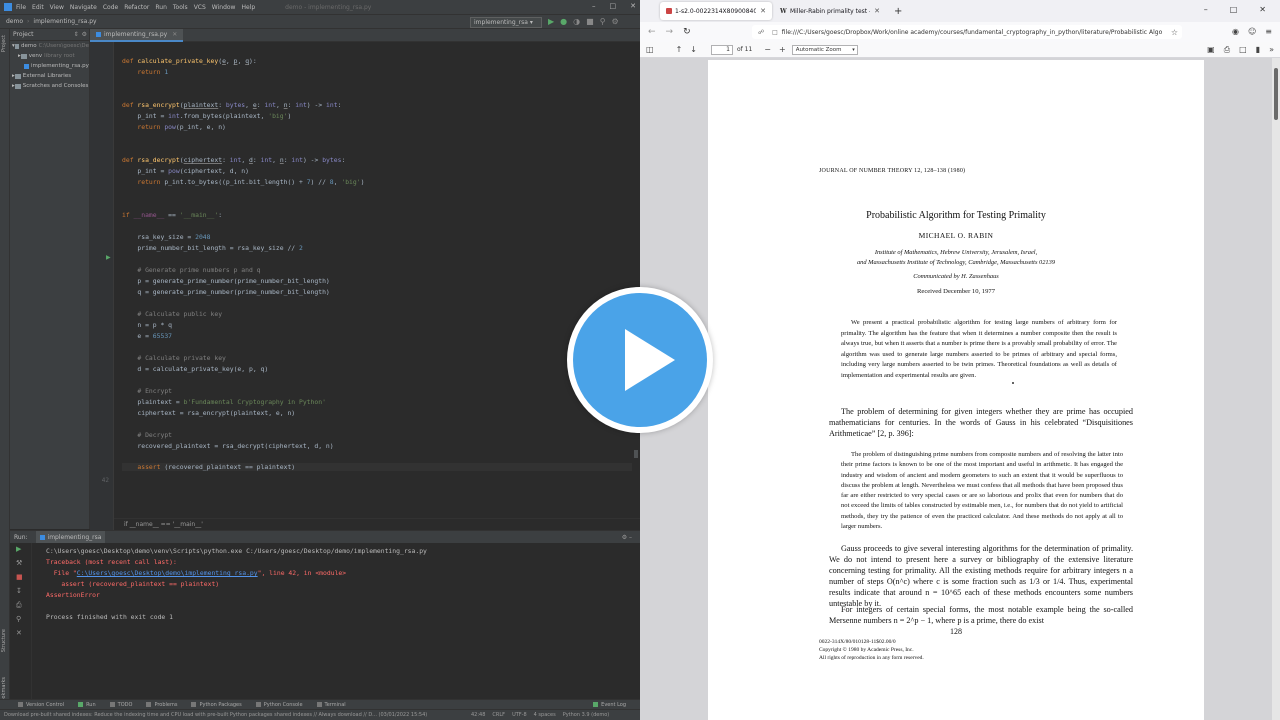 The width and height of the screenshot is (1280, 720). Describe the element at coordinates (1174, 32) in the screenshot. I see `star-icon: ☆` at that location.